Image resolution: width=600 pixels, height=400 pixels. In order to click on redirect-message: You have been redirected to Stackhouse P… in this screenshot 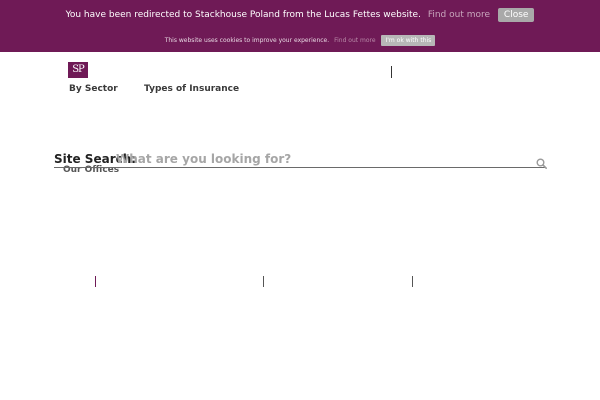, I will do `click(243, 15)`.